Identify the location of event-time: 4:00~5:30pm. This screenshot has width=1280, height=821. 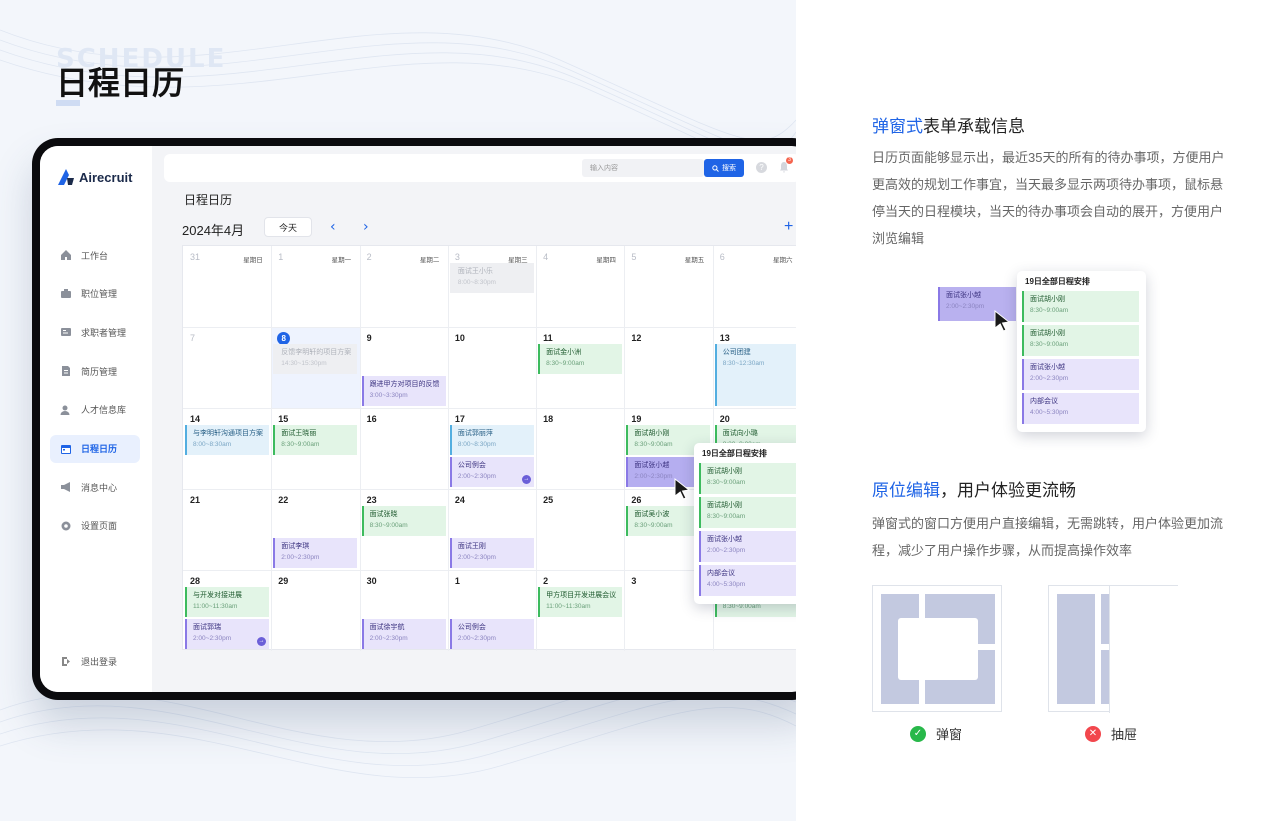
(1049, 412).